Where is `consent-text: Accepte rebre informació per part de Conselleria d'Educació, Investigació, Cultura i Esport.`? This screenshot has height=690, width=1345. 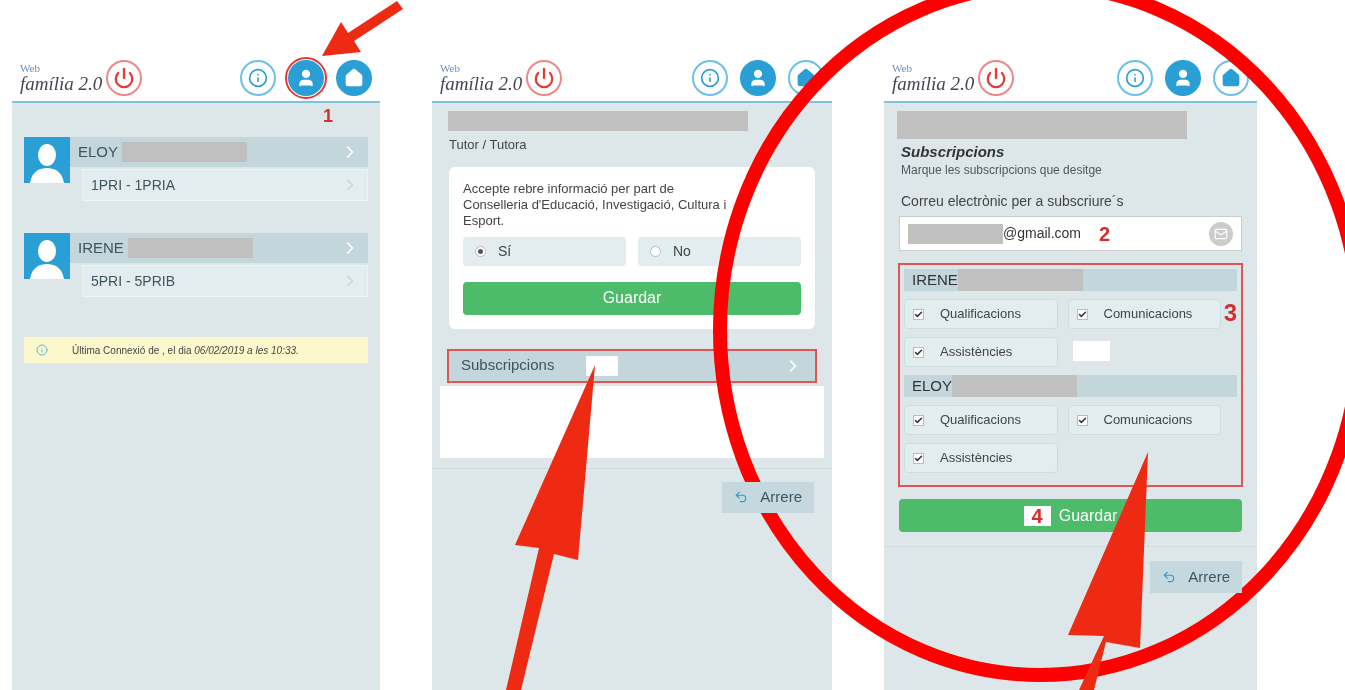 consent-text: Accepte rebre informació per part de Conselleria d'Educació, Investigació, Cultura i Esport. is located at coordinates (595, 204).